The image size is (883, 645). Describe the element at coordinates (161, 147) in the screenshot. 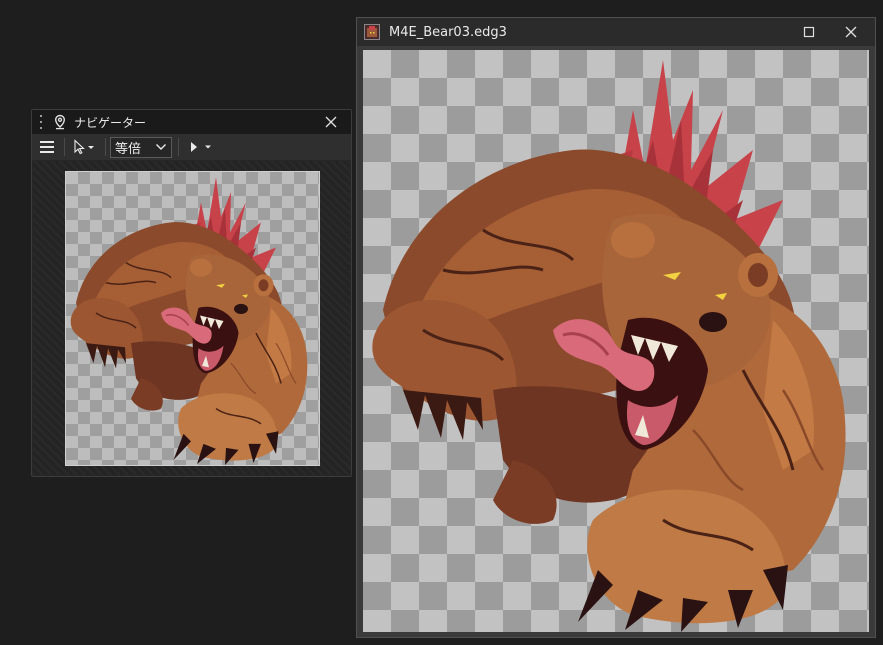

I see `chevron-down-icon` at that location.